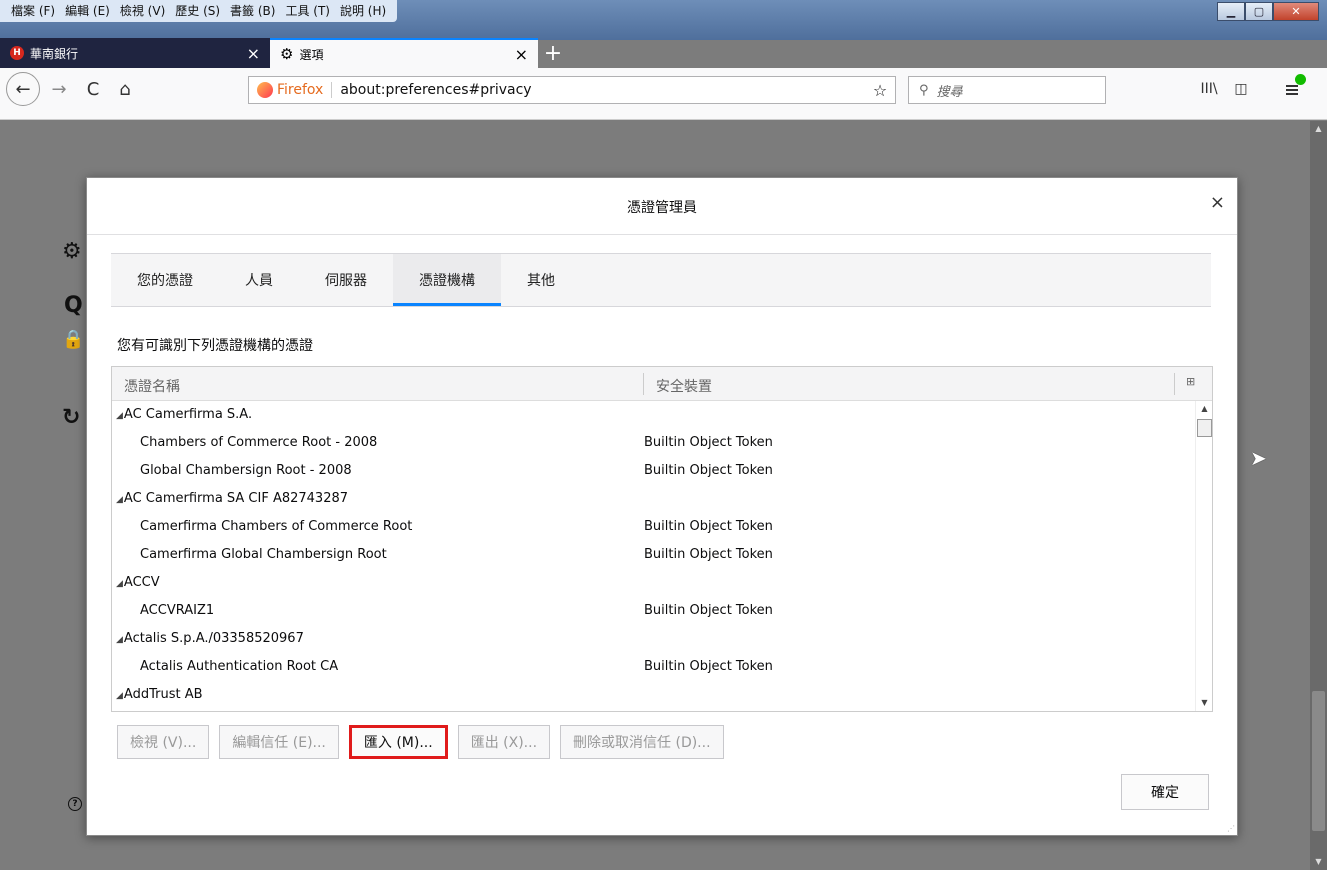  Describe the element at coordinates (276, 526) in the screenshot. I see `certificate-name: Camerfirma Chambers of Commerce Root` at that location.